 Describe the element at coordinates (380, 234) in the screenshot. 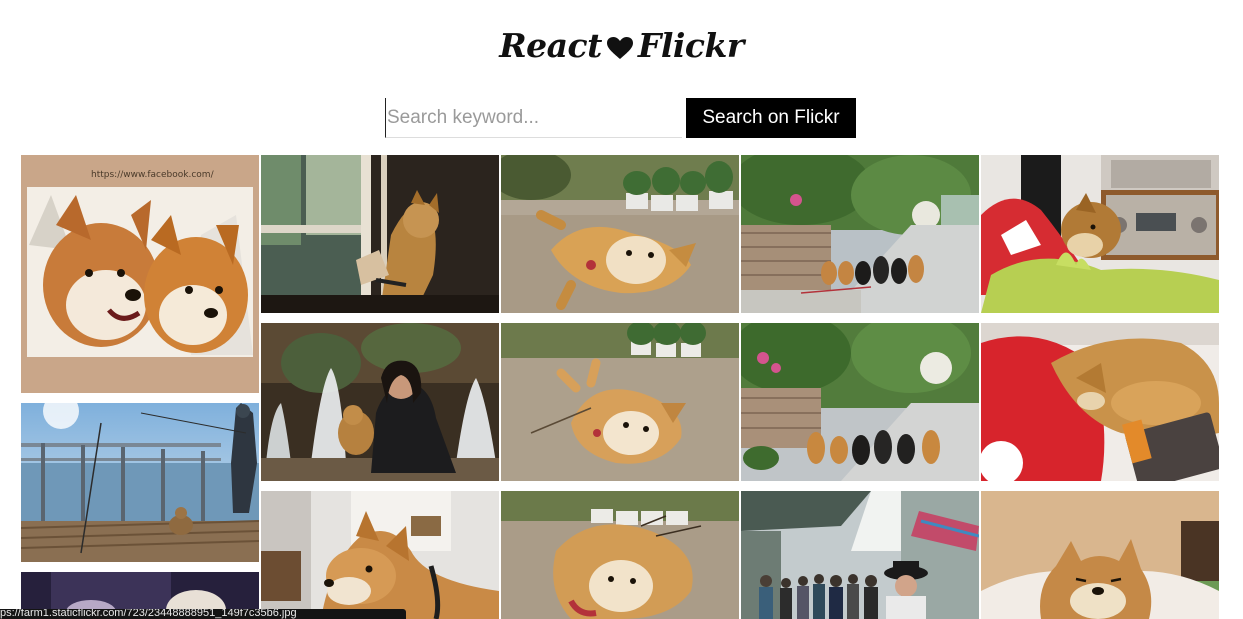

I see `photo-shiba-window` at that location.